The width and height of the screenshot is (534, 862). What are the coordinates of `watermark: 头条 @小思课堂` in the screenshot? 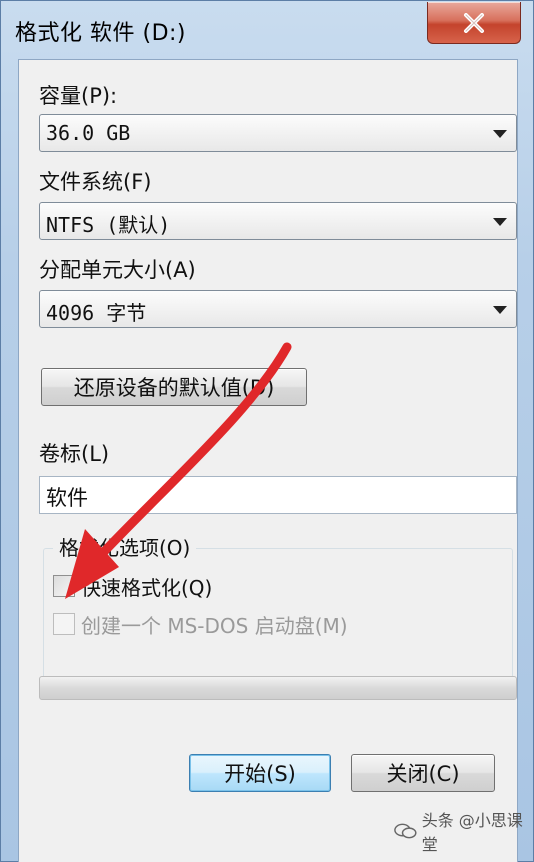 It's located at (463, 831).